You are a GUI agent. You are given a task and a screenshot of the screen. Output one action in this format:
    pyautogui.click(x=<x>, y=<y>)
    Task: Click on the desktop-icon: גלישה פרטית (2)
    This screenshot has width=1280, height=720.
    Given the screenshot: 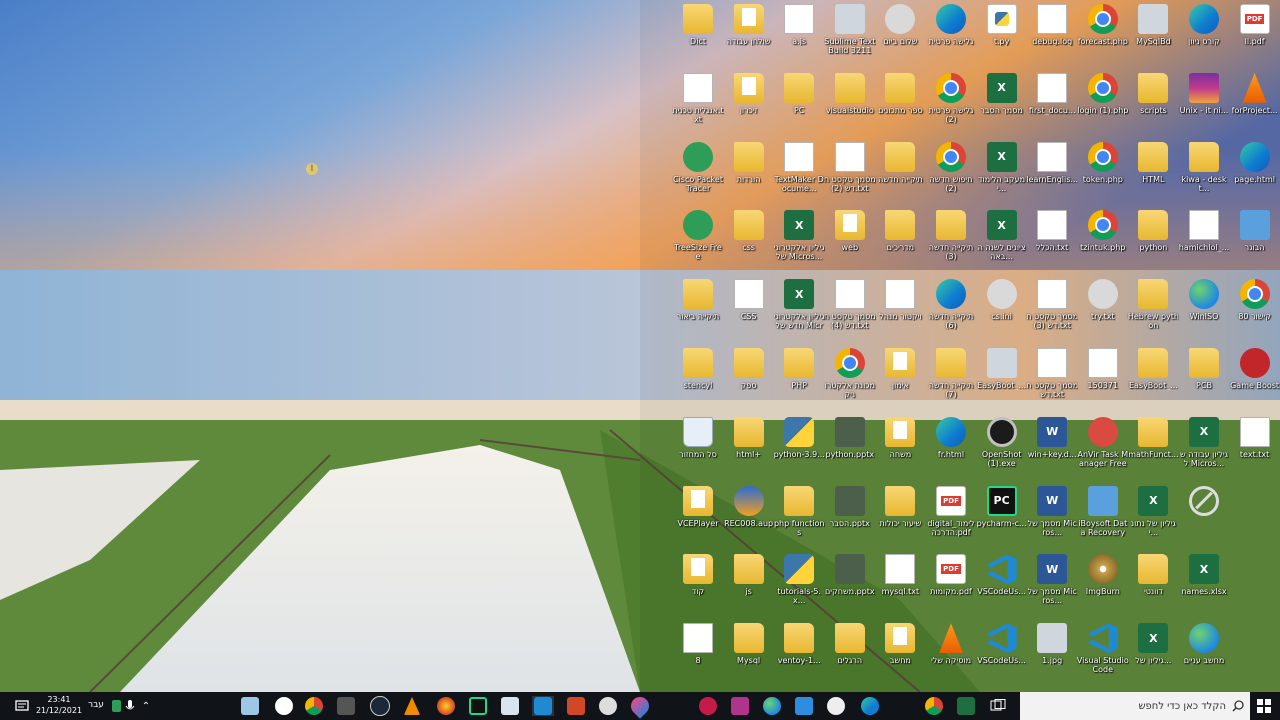 What is the action you would take?
    pyautogui.click(x=951, y=104)
    